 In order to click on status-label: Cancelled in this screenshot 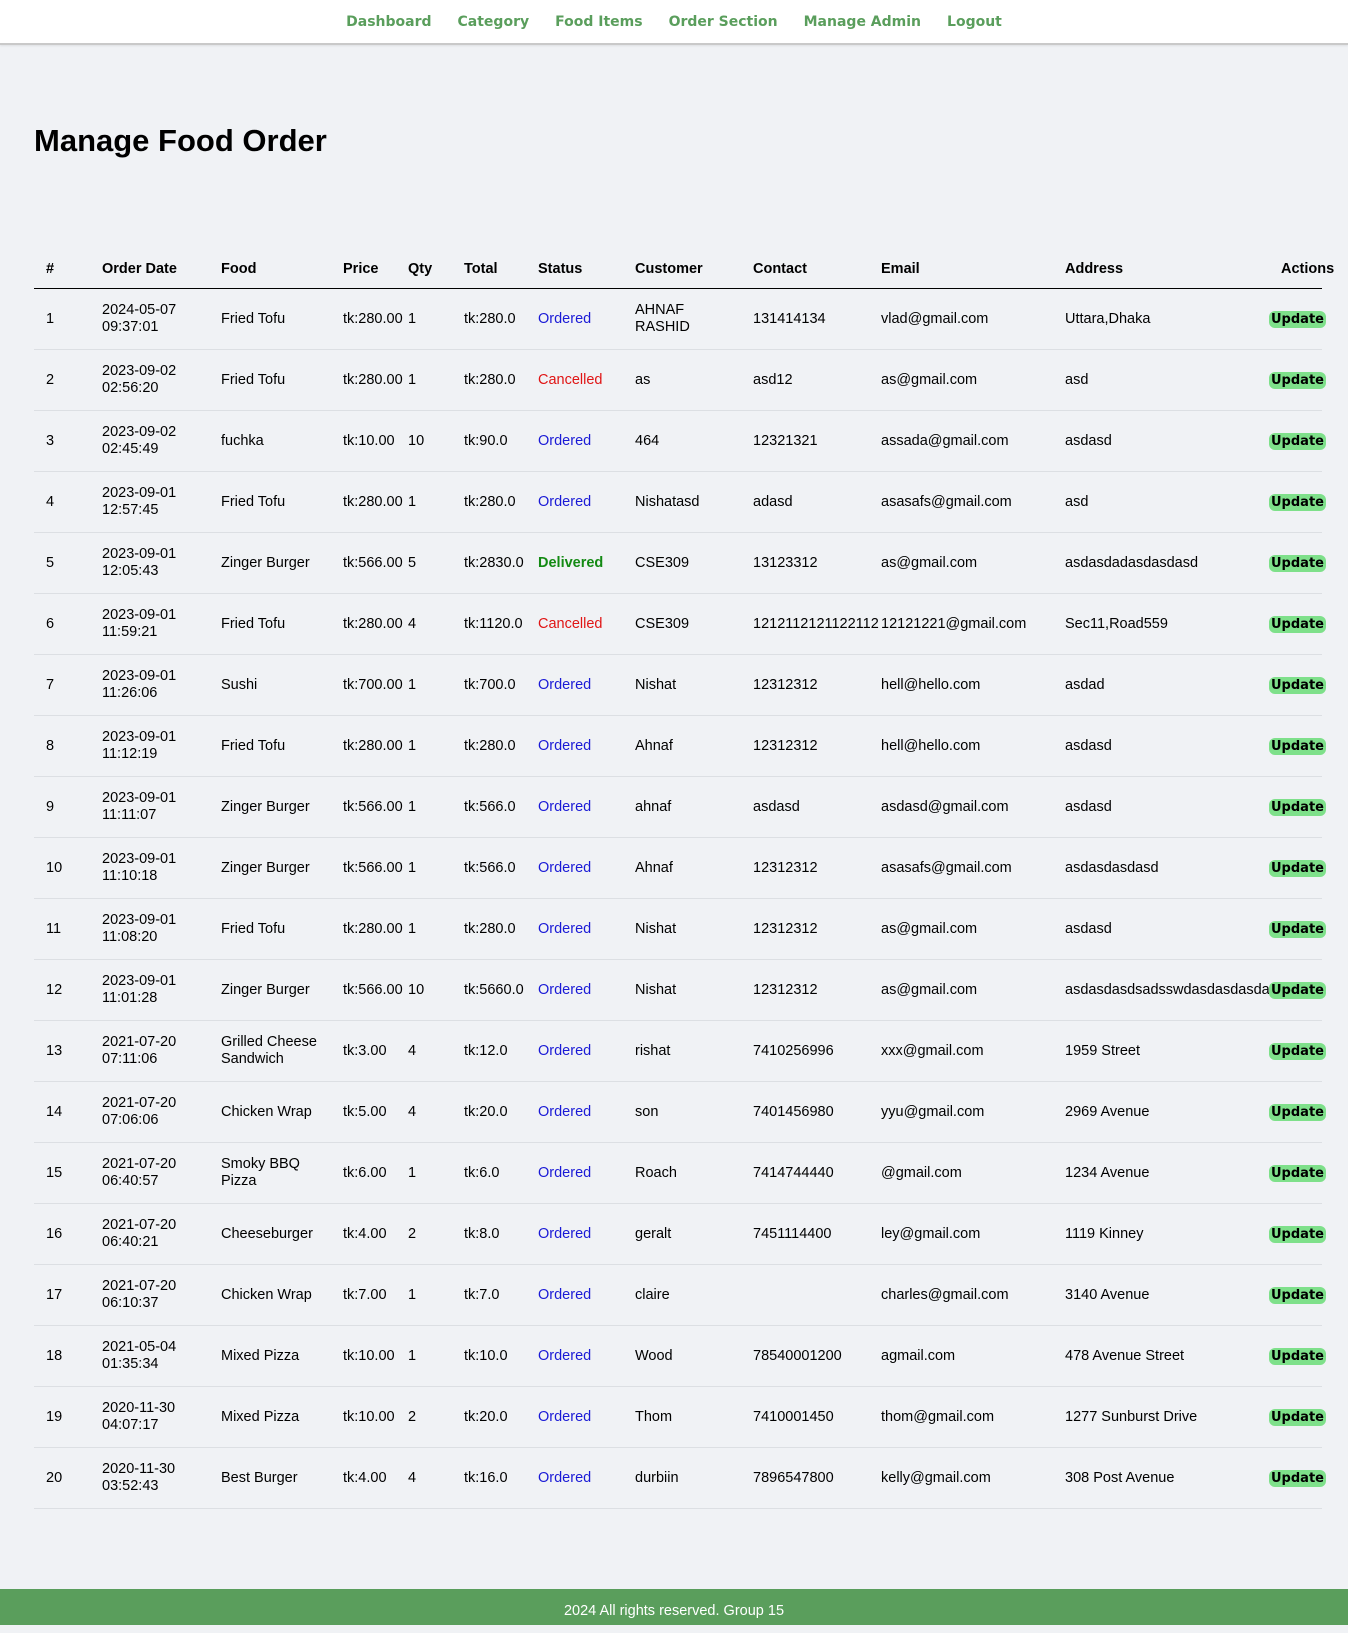, I will do `click(570, 379)`.